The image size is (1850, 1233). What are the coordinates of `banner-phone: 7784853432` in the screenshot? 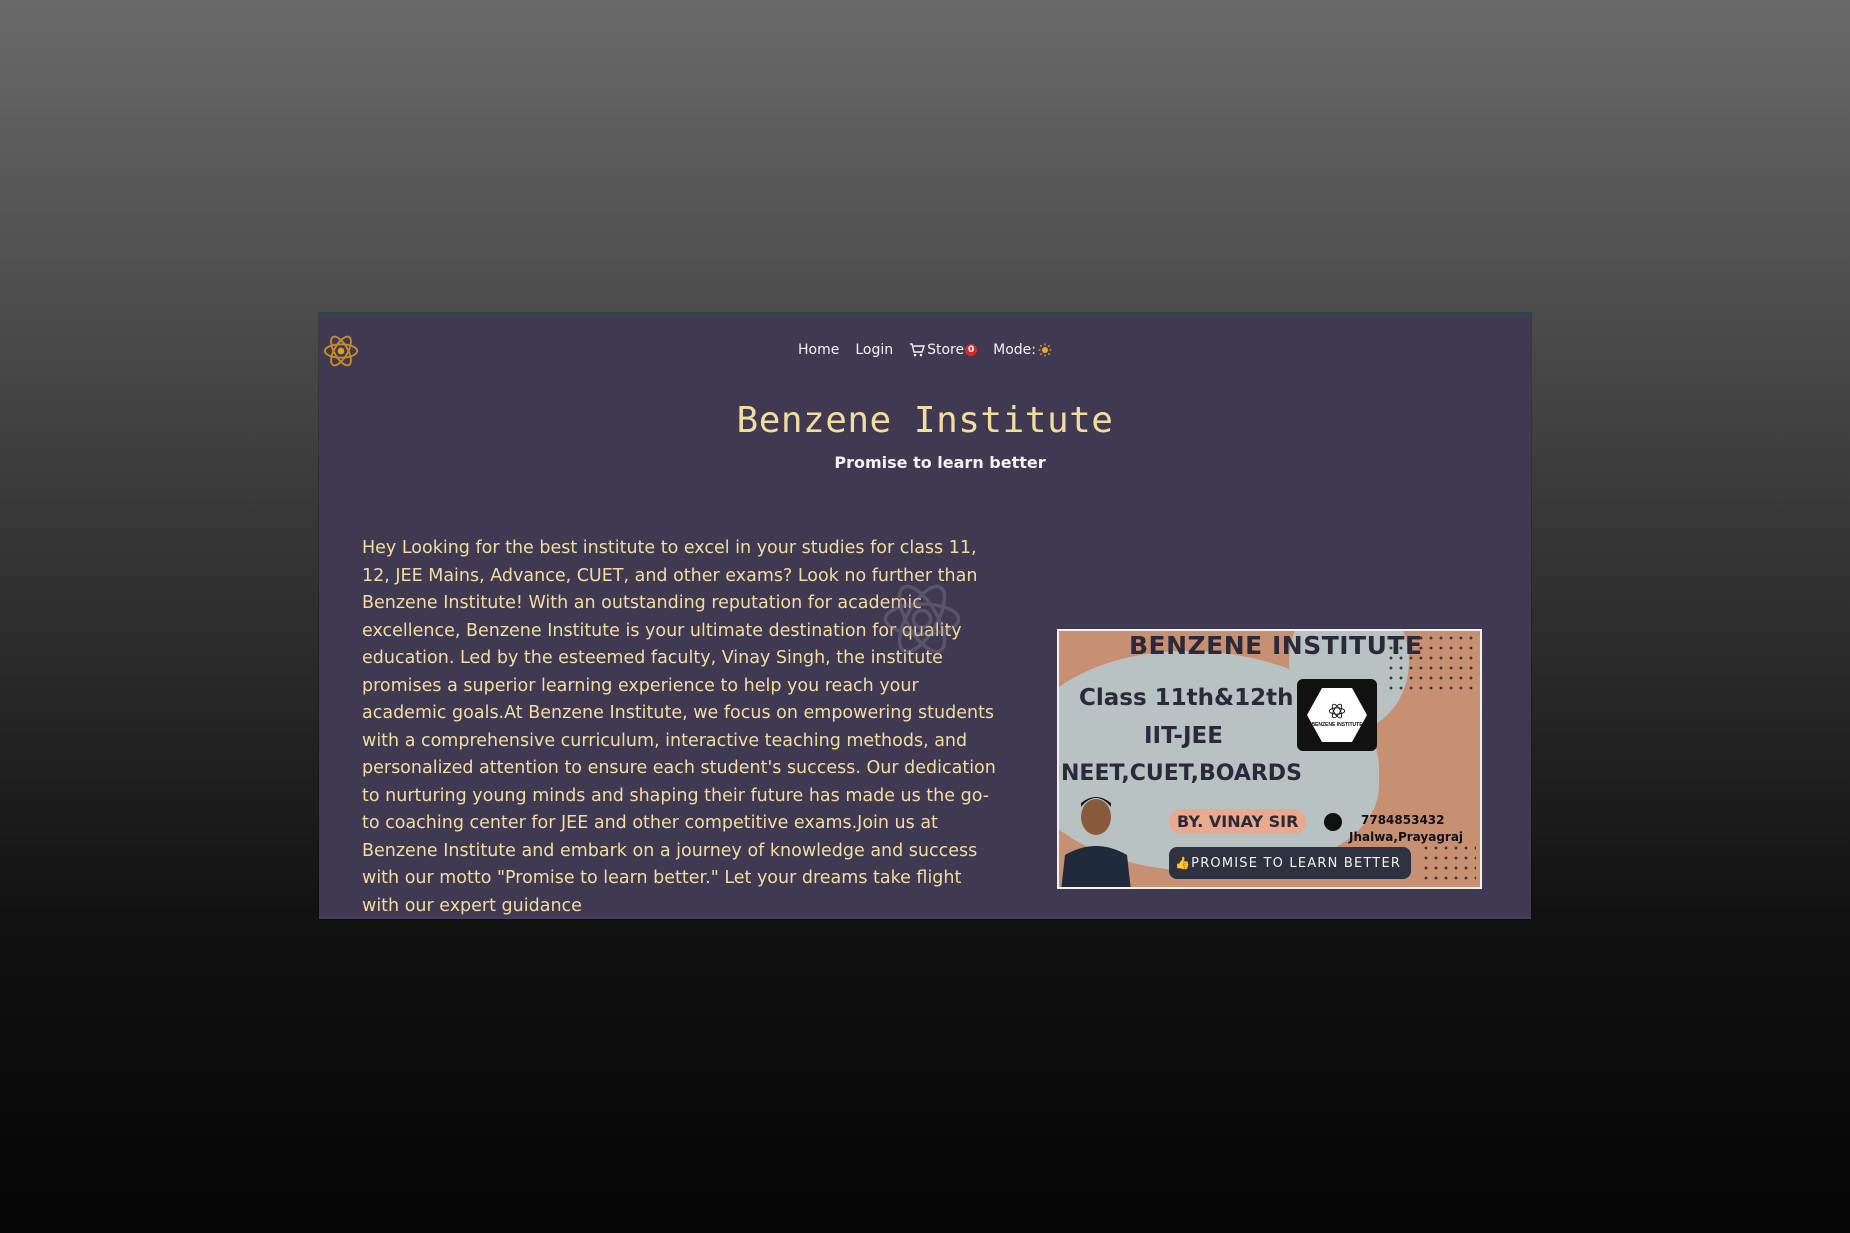 It's located at (1403, 820).